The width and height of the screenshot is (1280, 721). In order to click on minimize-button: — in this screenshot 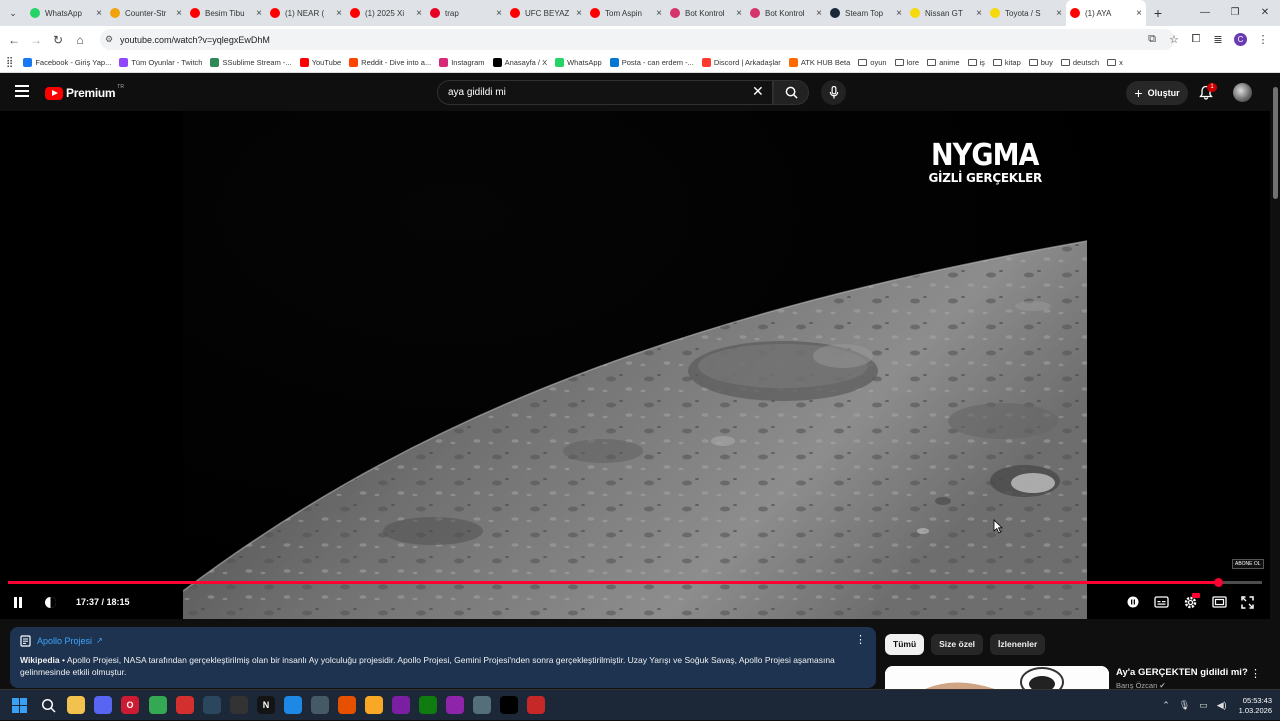, I will do `click(1205, 13)`.